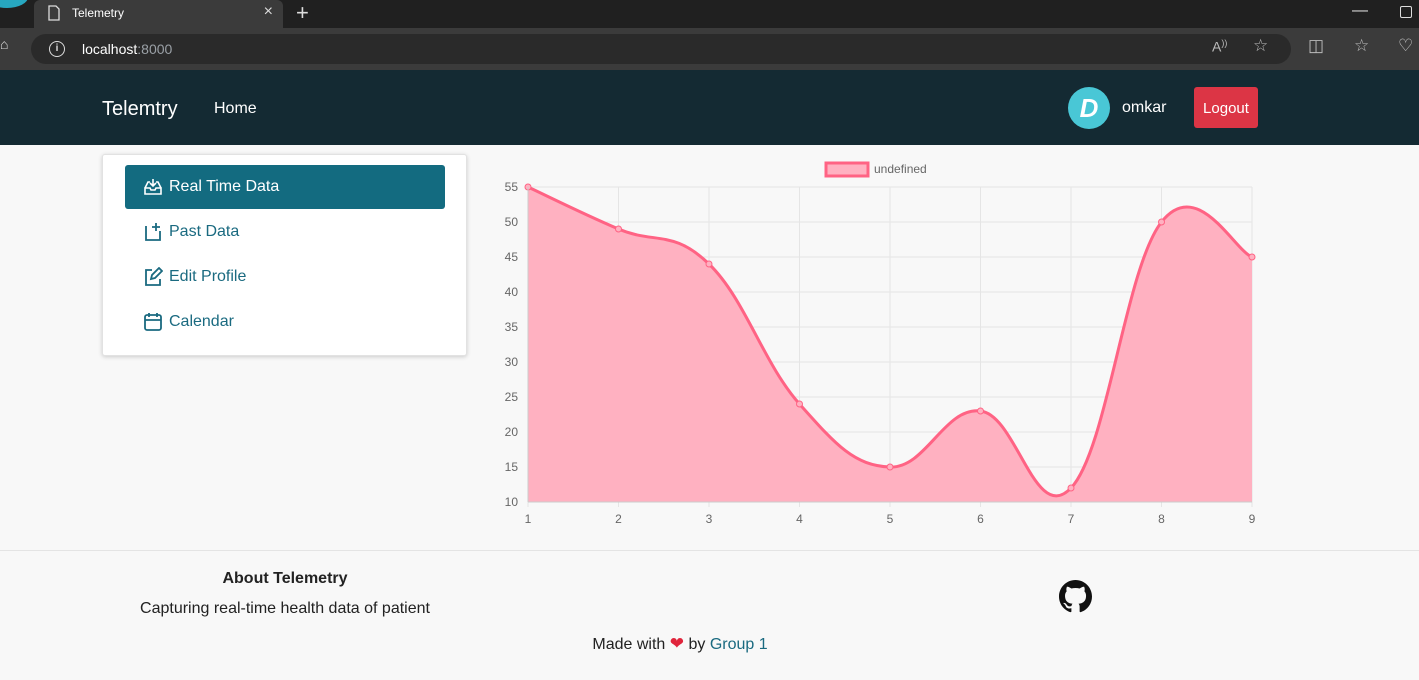 The image size is (1419, 680). I want to click on y-tick-label: 45, so click(512, 257).